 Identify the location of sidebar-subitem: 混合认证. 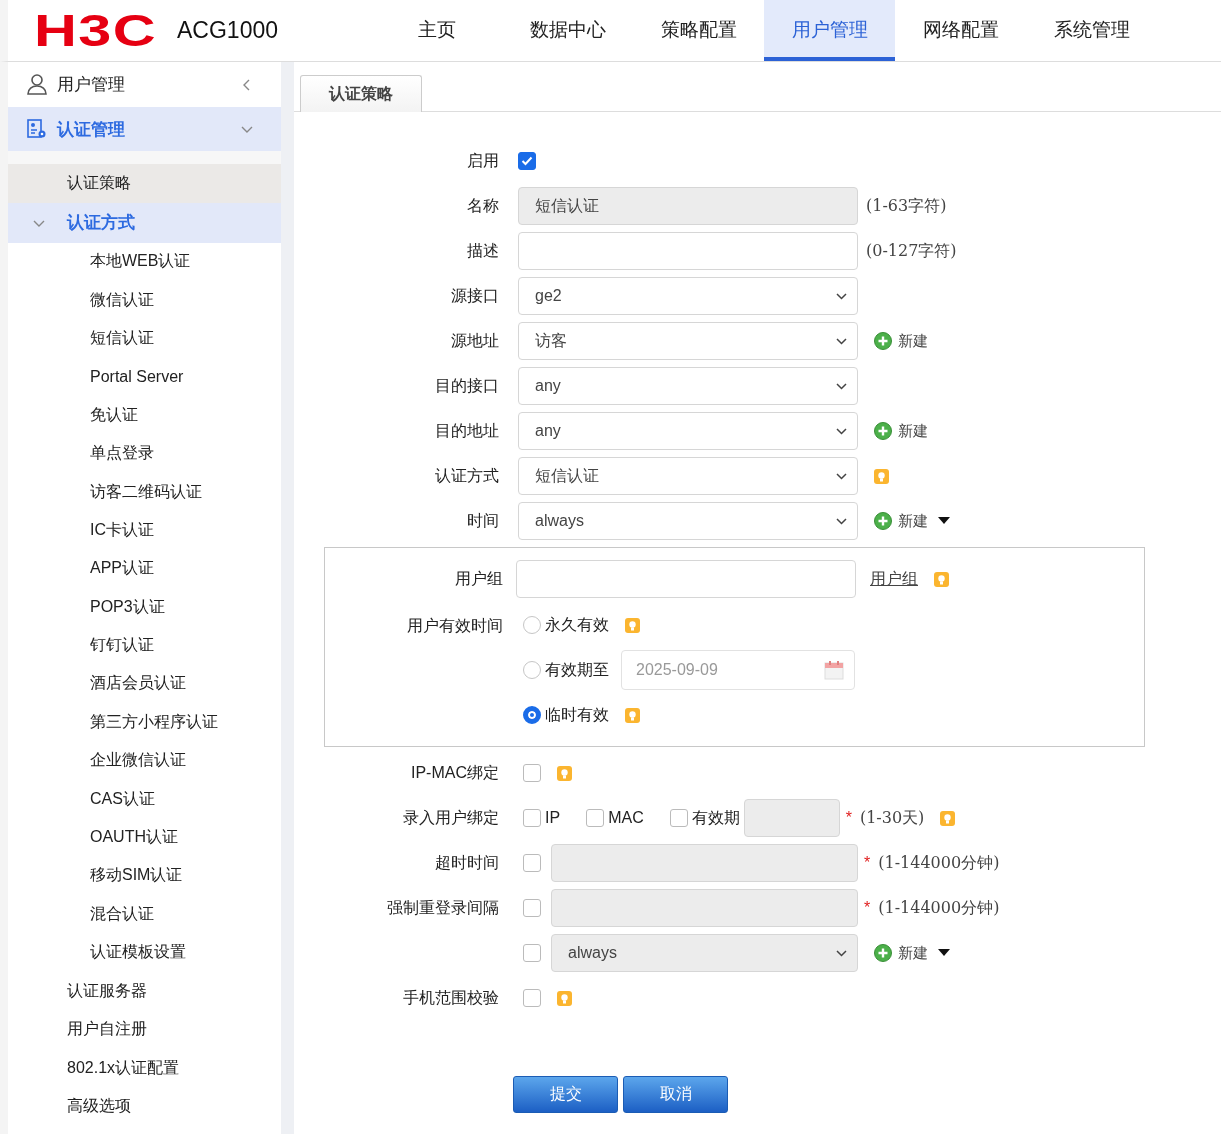
(144, 914).